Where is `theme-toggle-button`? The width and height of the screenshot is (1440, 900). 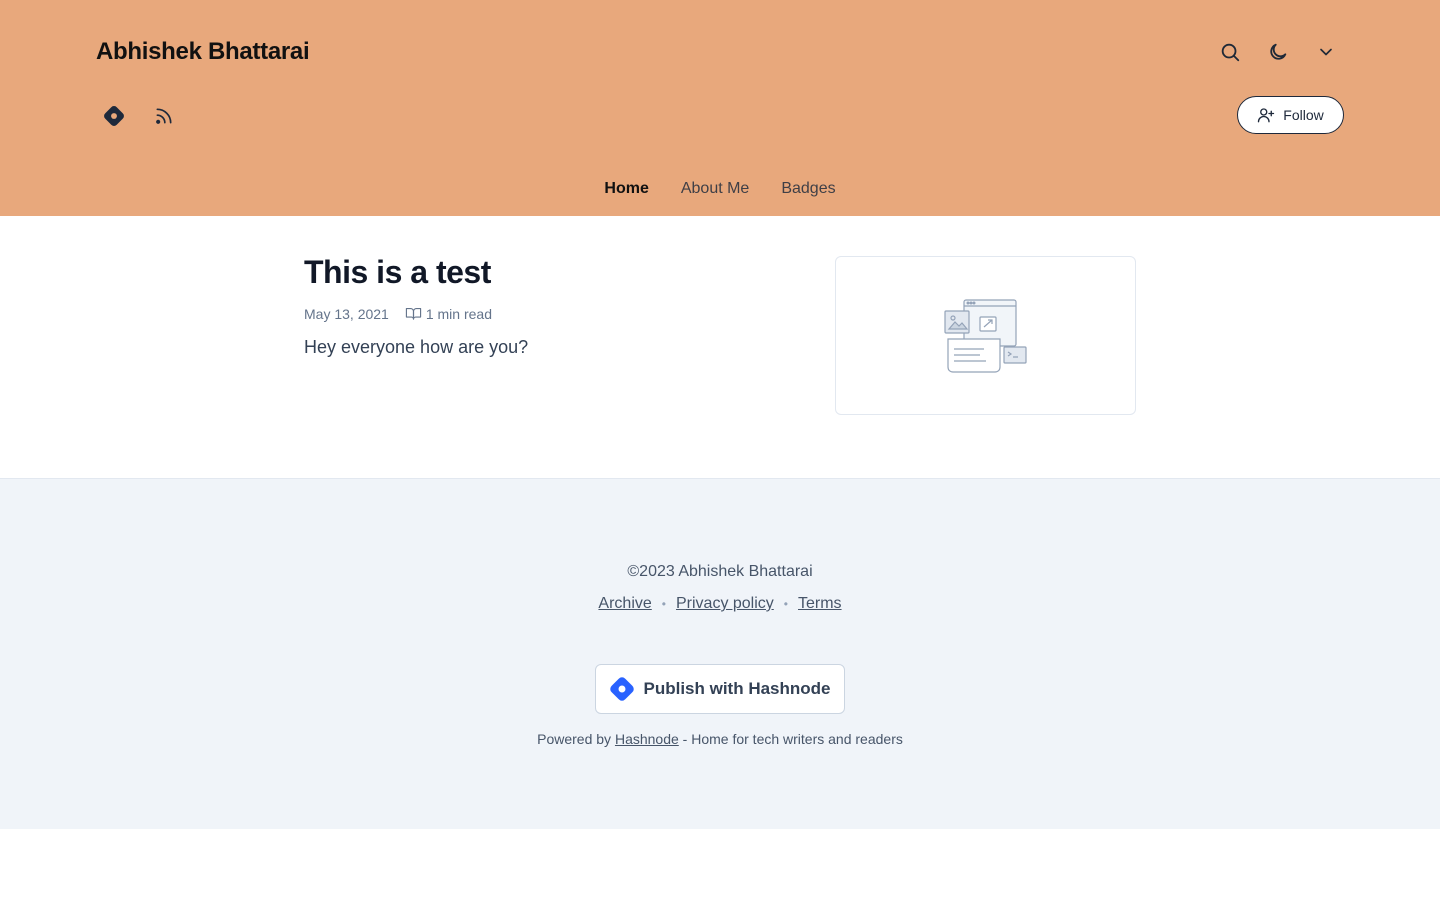 theme-toggle-button is located at coordinates (1278, 52).